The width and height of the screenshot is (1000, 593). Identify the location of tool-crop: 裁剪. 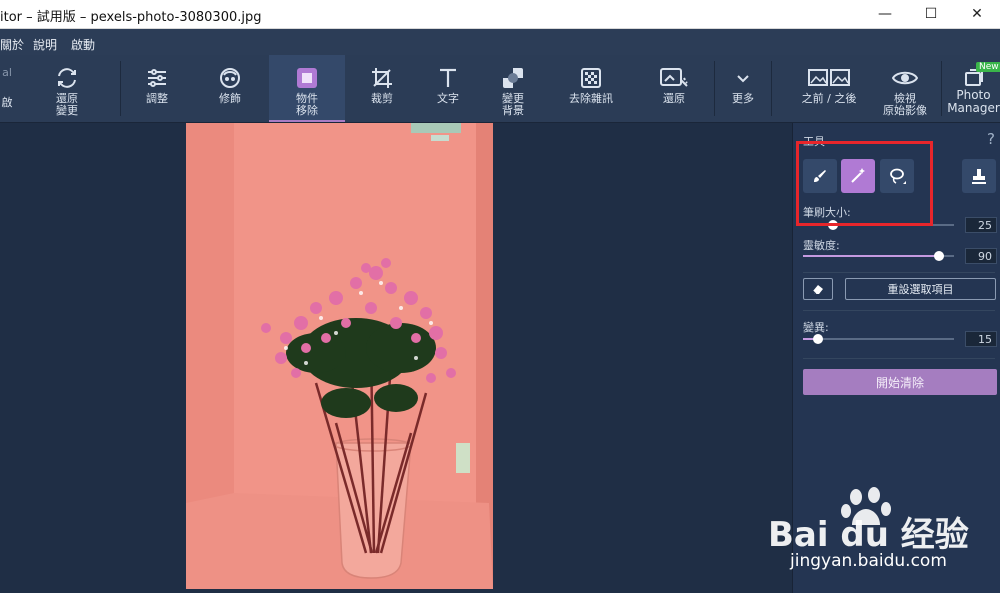
(382, 88).